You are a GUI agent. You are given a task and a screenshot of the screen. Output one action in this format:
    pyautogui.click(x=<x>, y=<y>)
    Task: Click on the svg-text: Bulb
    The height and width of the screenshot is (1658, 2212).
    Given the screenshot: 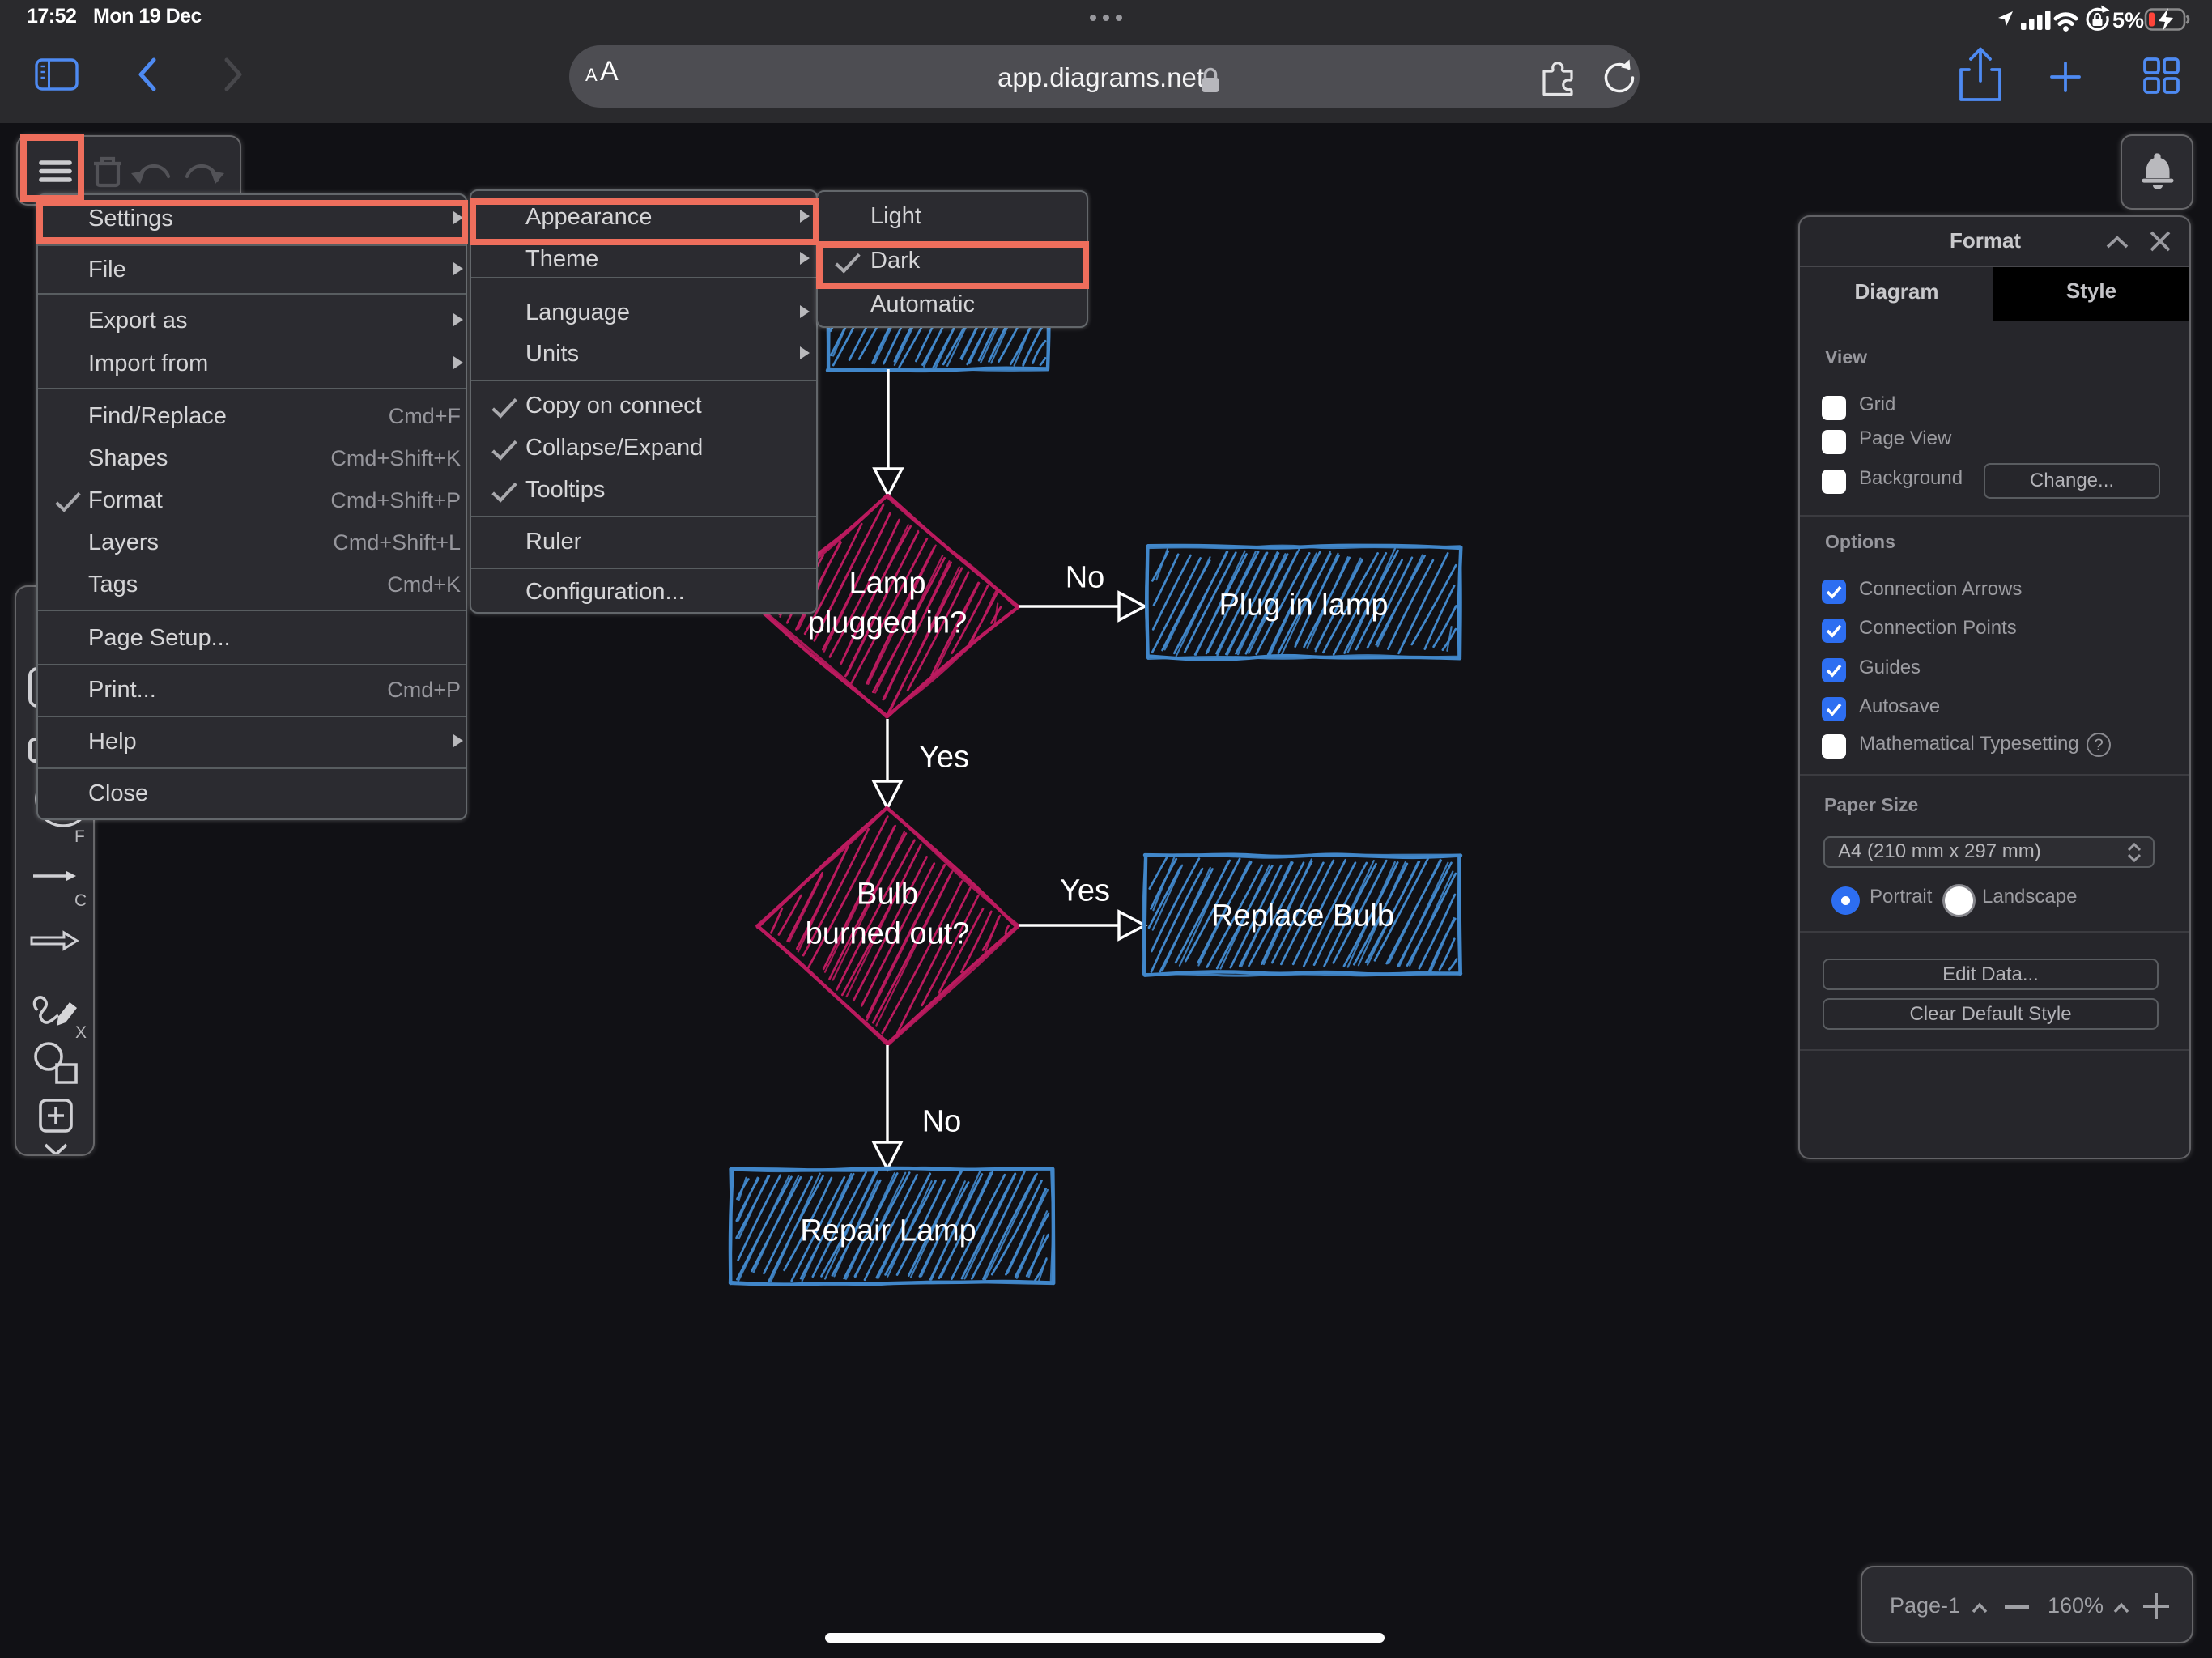 What is the action you would take?
    pyautogui.click(x=887, y=894)
    